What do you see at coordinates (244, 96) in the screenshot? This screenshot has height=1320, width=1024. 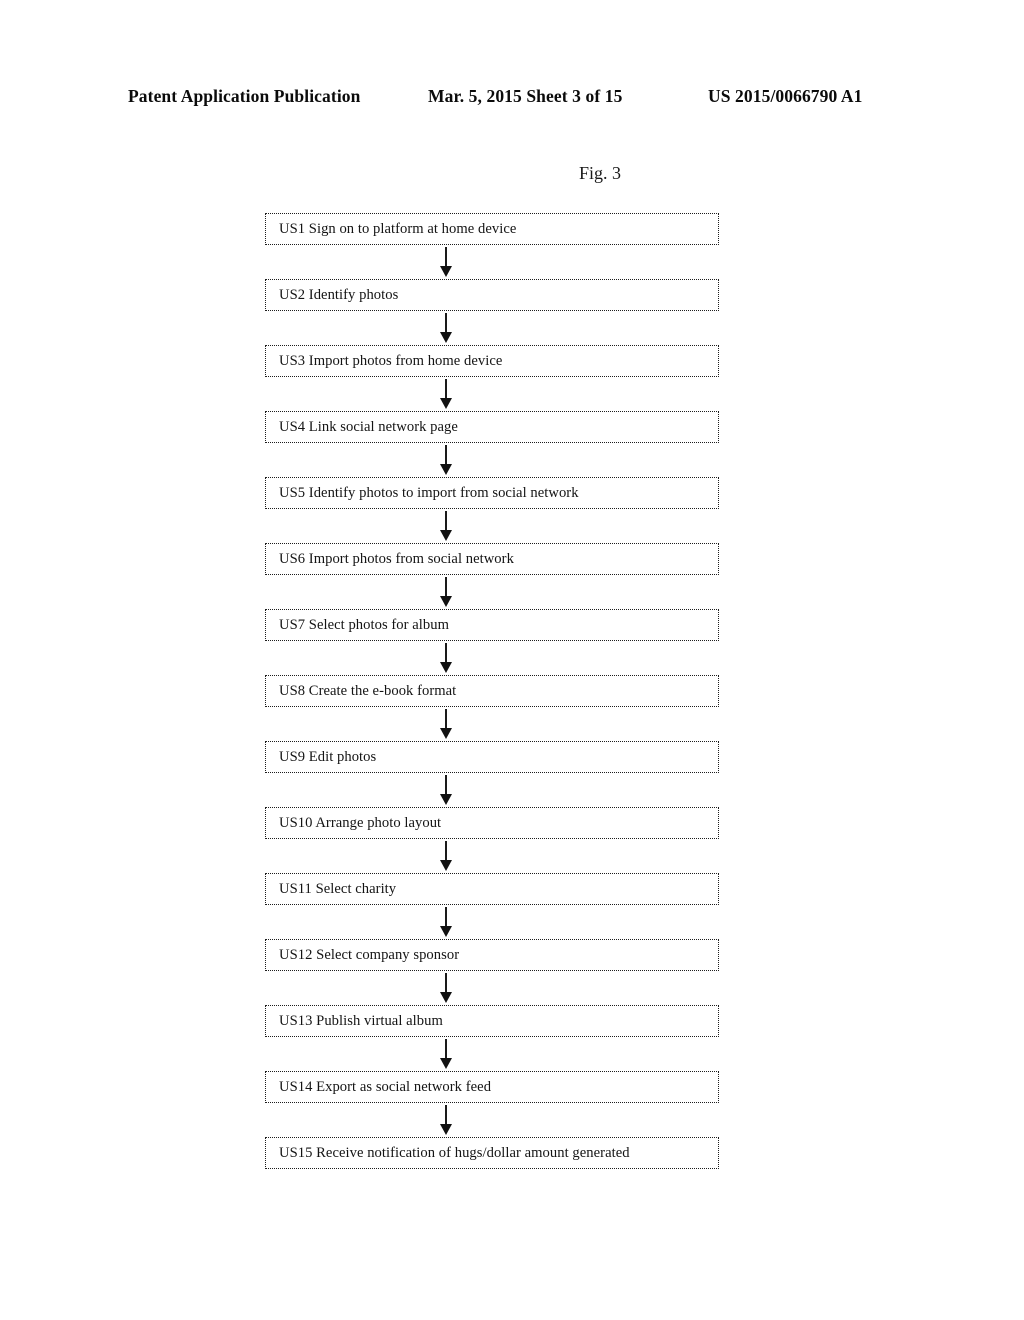 I see `publication-title: Patent Application Publication` at bounding box center [244, 96].